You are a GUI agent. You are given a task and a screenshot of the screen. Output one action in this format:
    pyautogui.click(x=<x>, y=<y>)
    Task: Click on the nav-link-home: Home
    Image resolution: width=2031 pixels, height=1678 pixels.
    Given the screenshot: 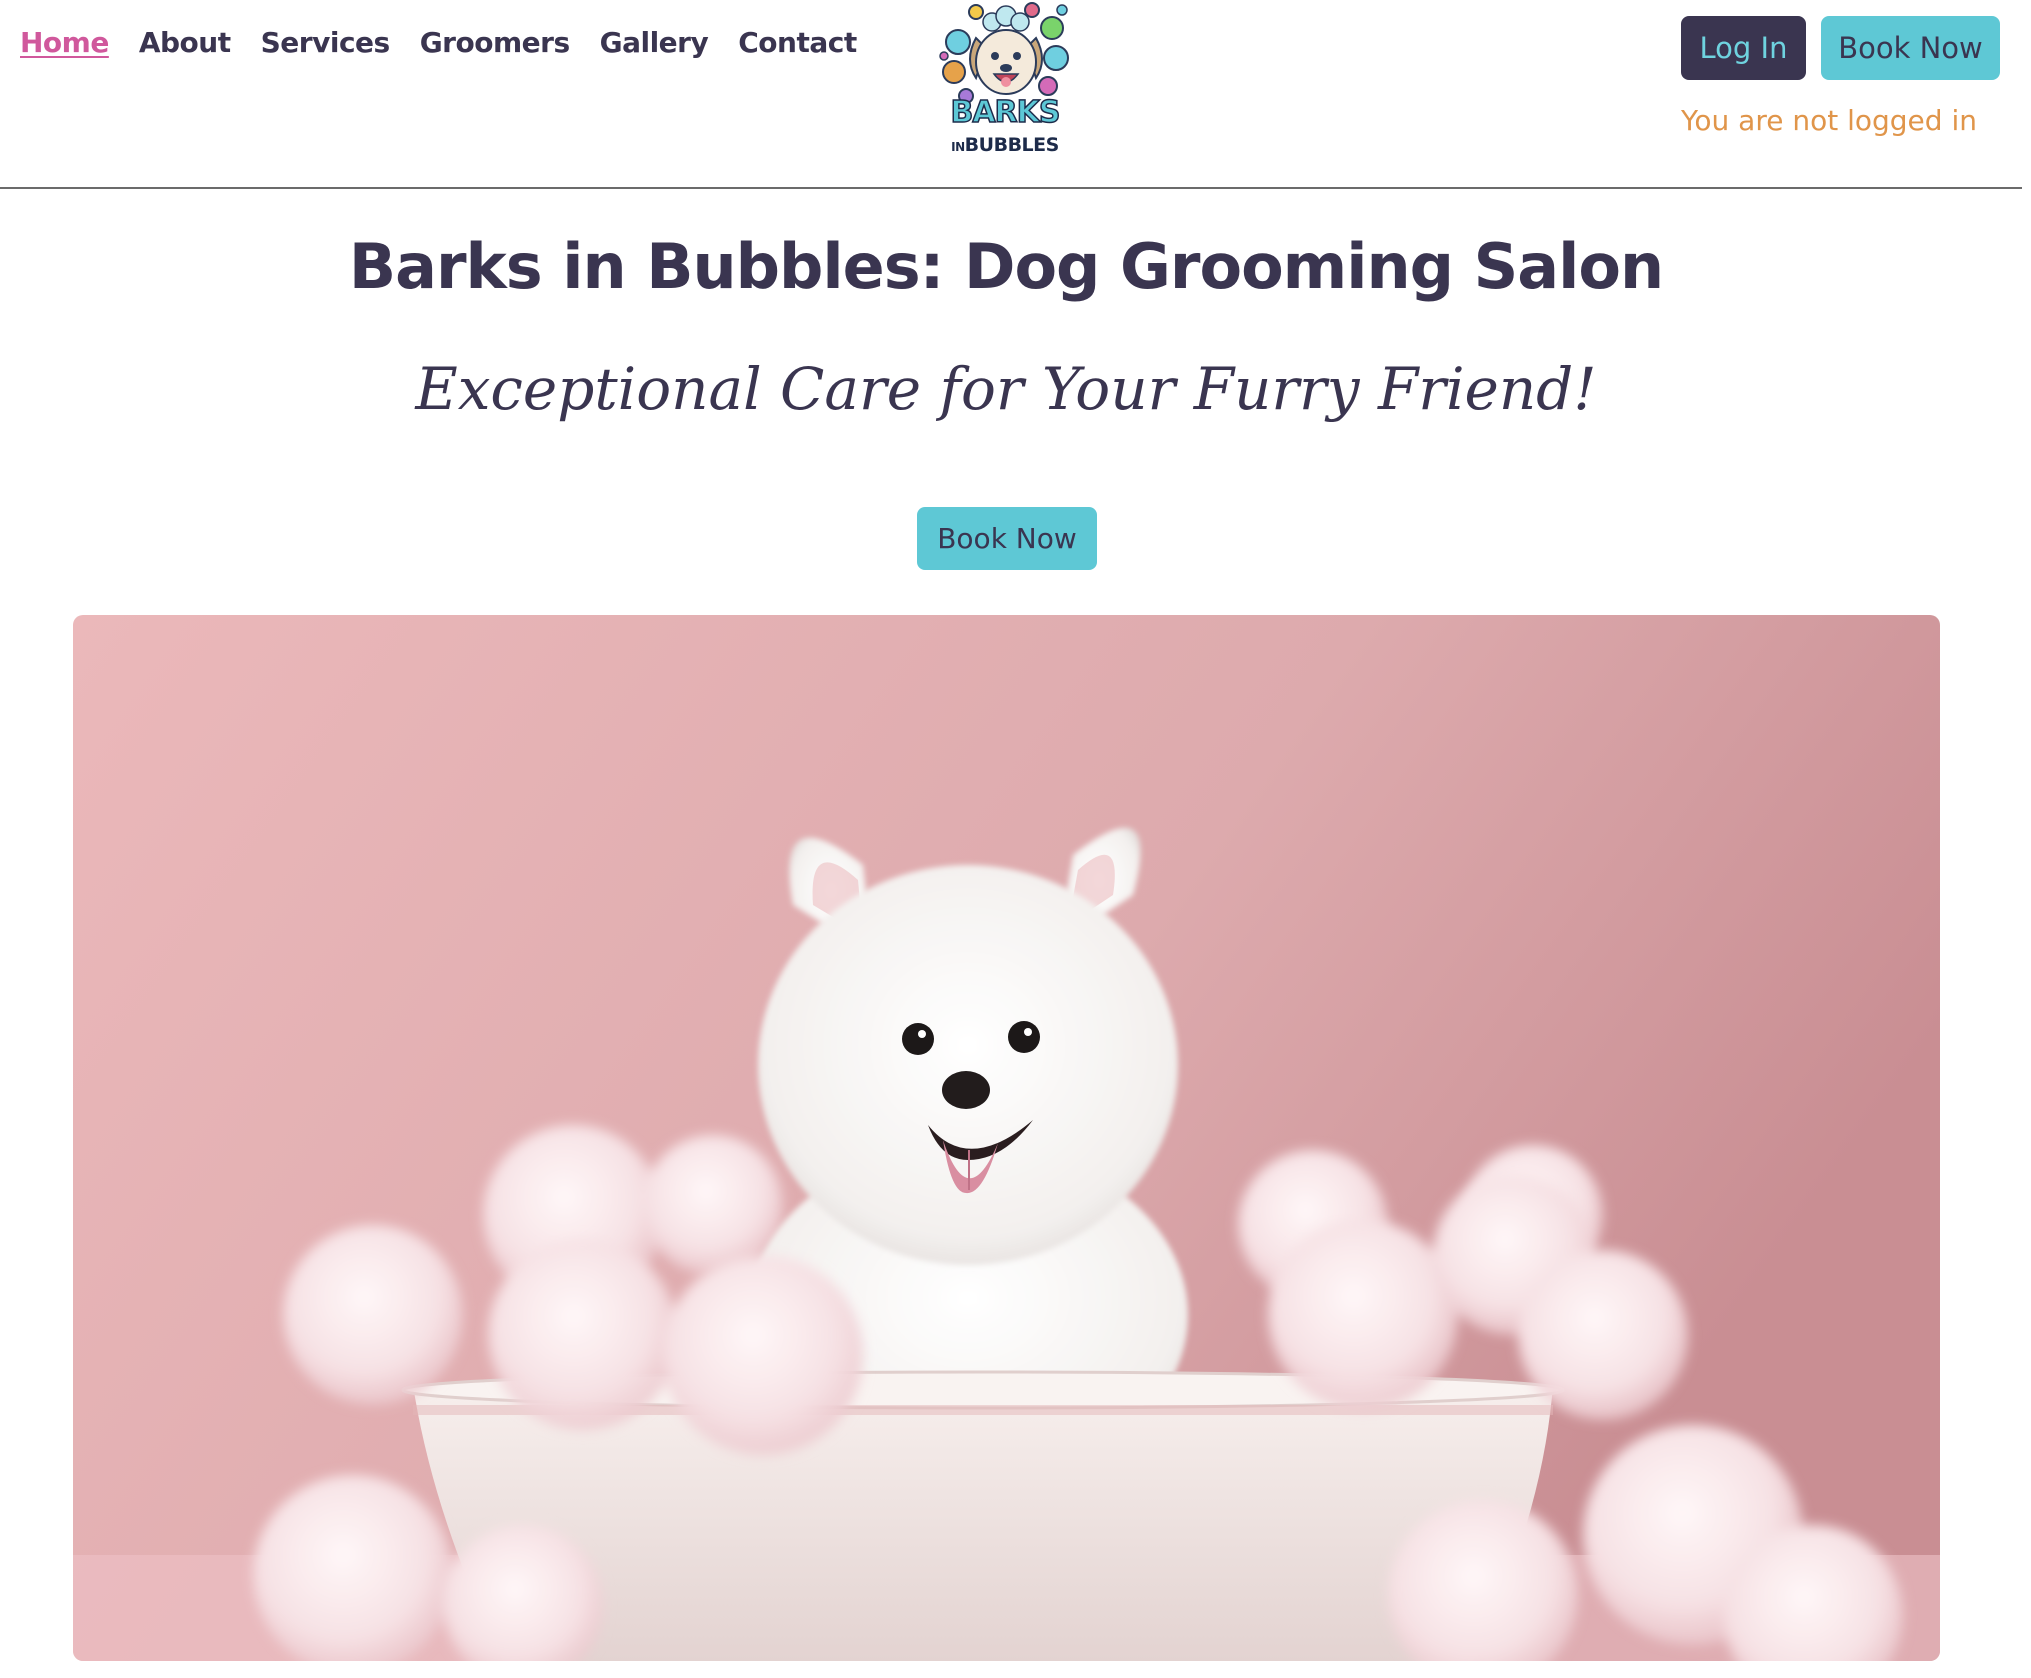 What is the action you would take?
    pyautogui.click(x=64, y=42)
    